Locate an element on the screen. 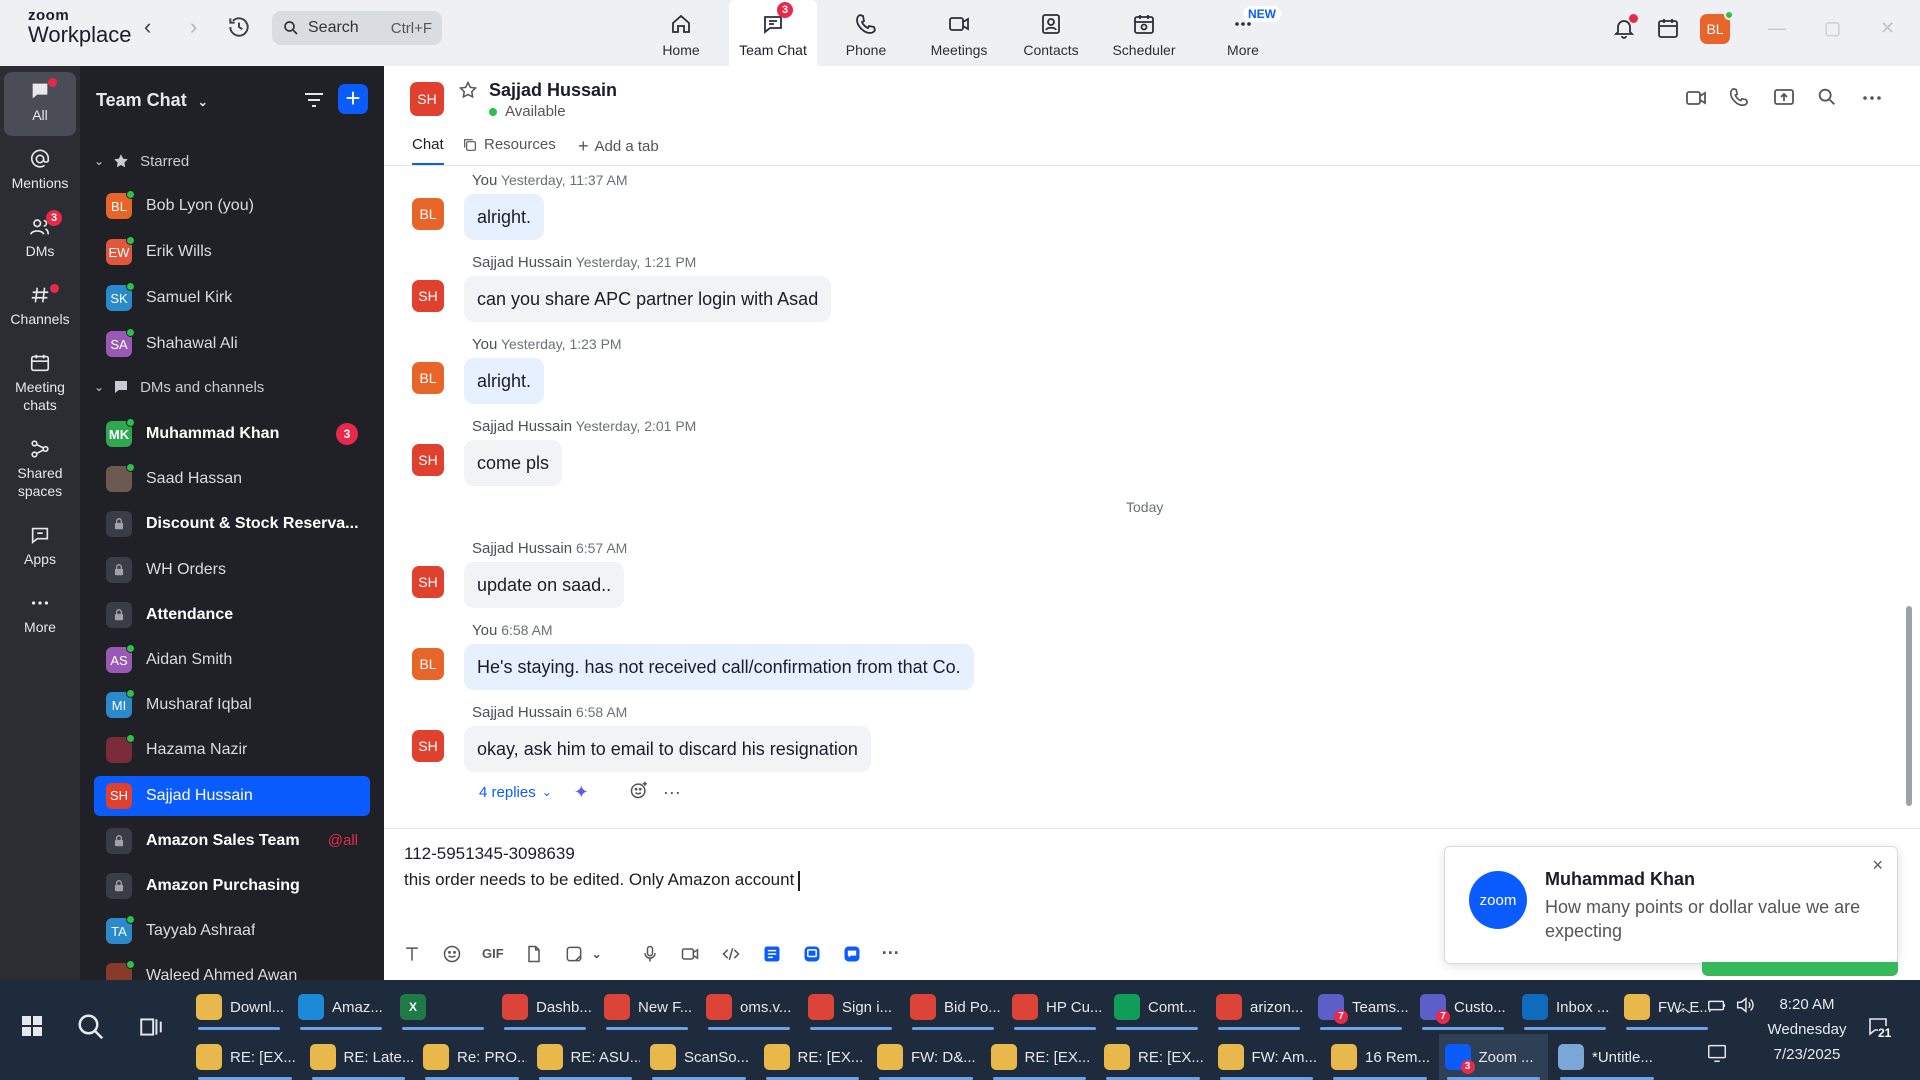 The height and width of the screenshot is (1080, 1920). rail-item-apps: Apps is located at coordinates (40, 546).